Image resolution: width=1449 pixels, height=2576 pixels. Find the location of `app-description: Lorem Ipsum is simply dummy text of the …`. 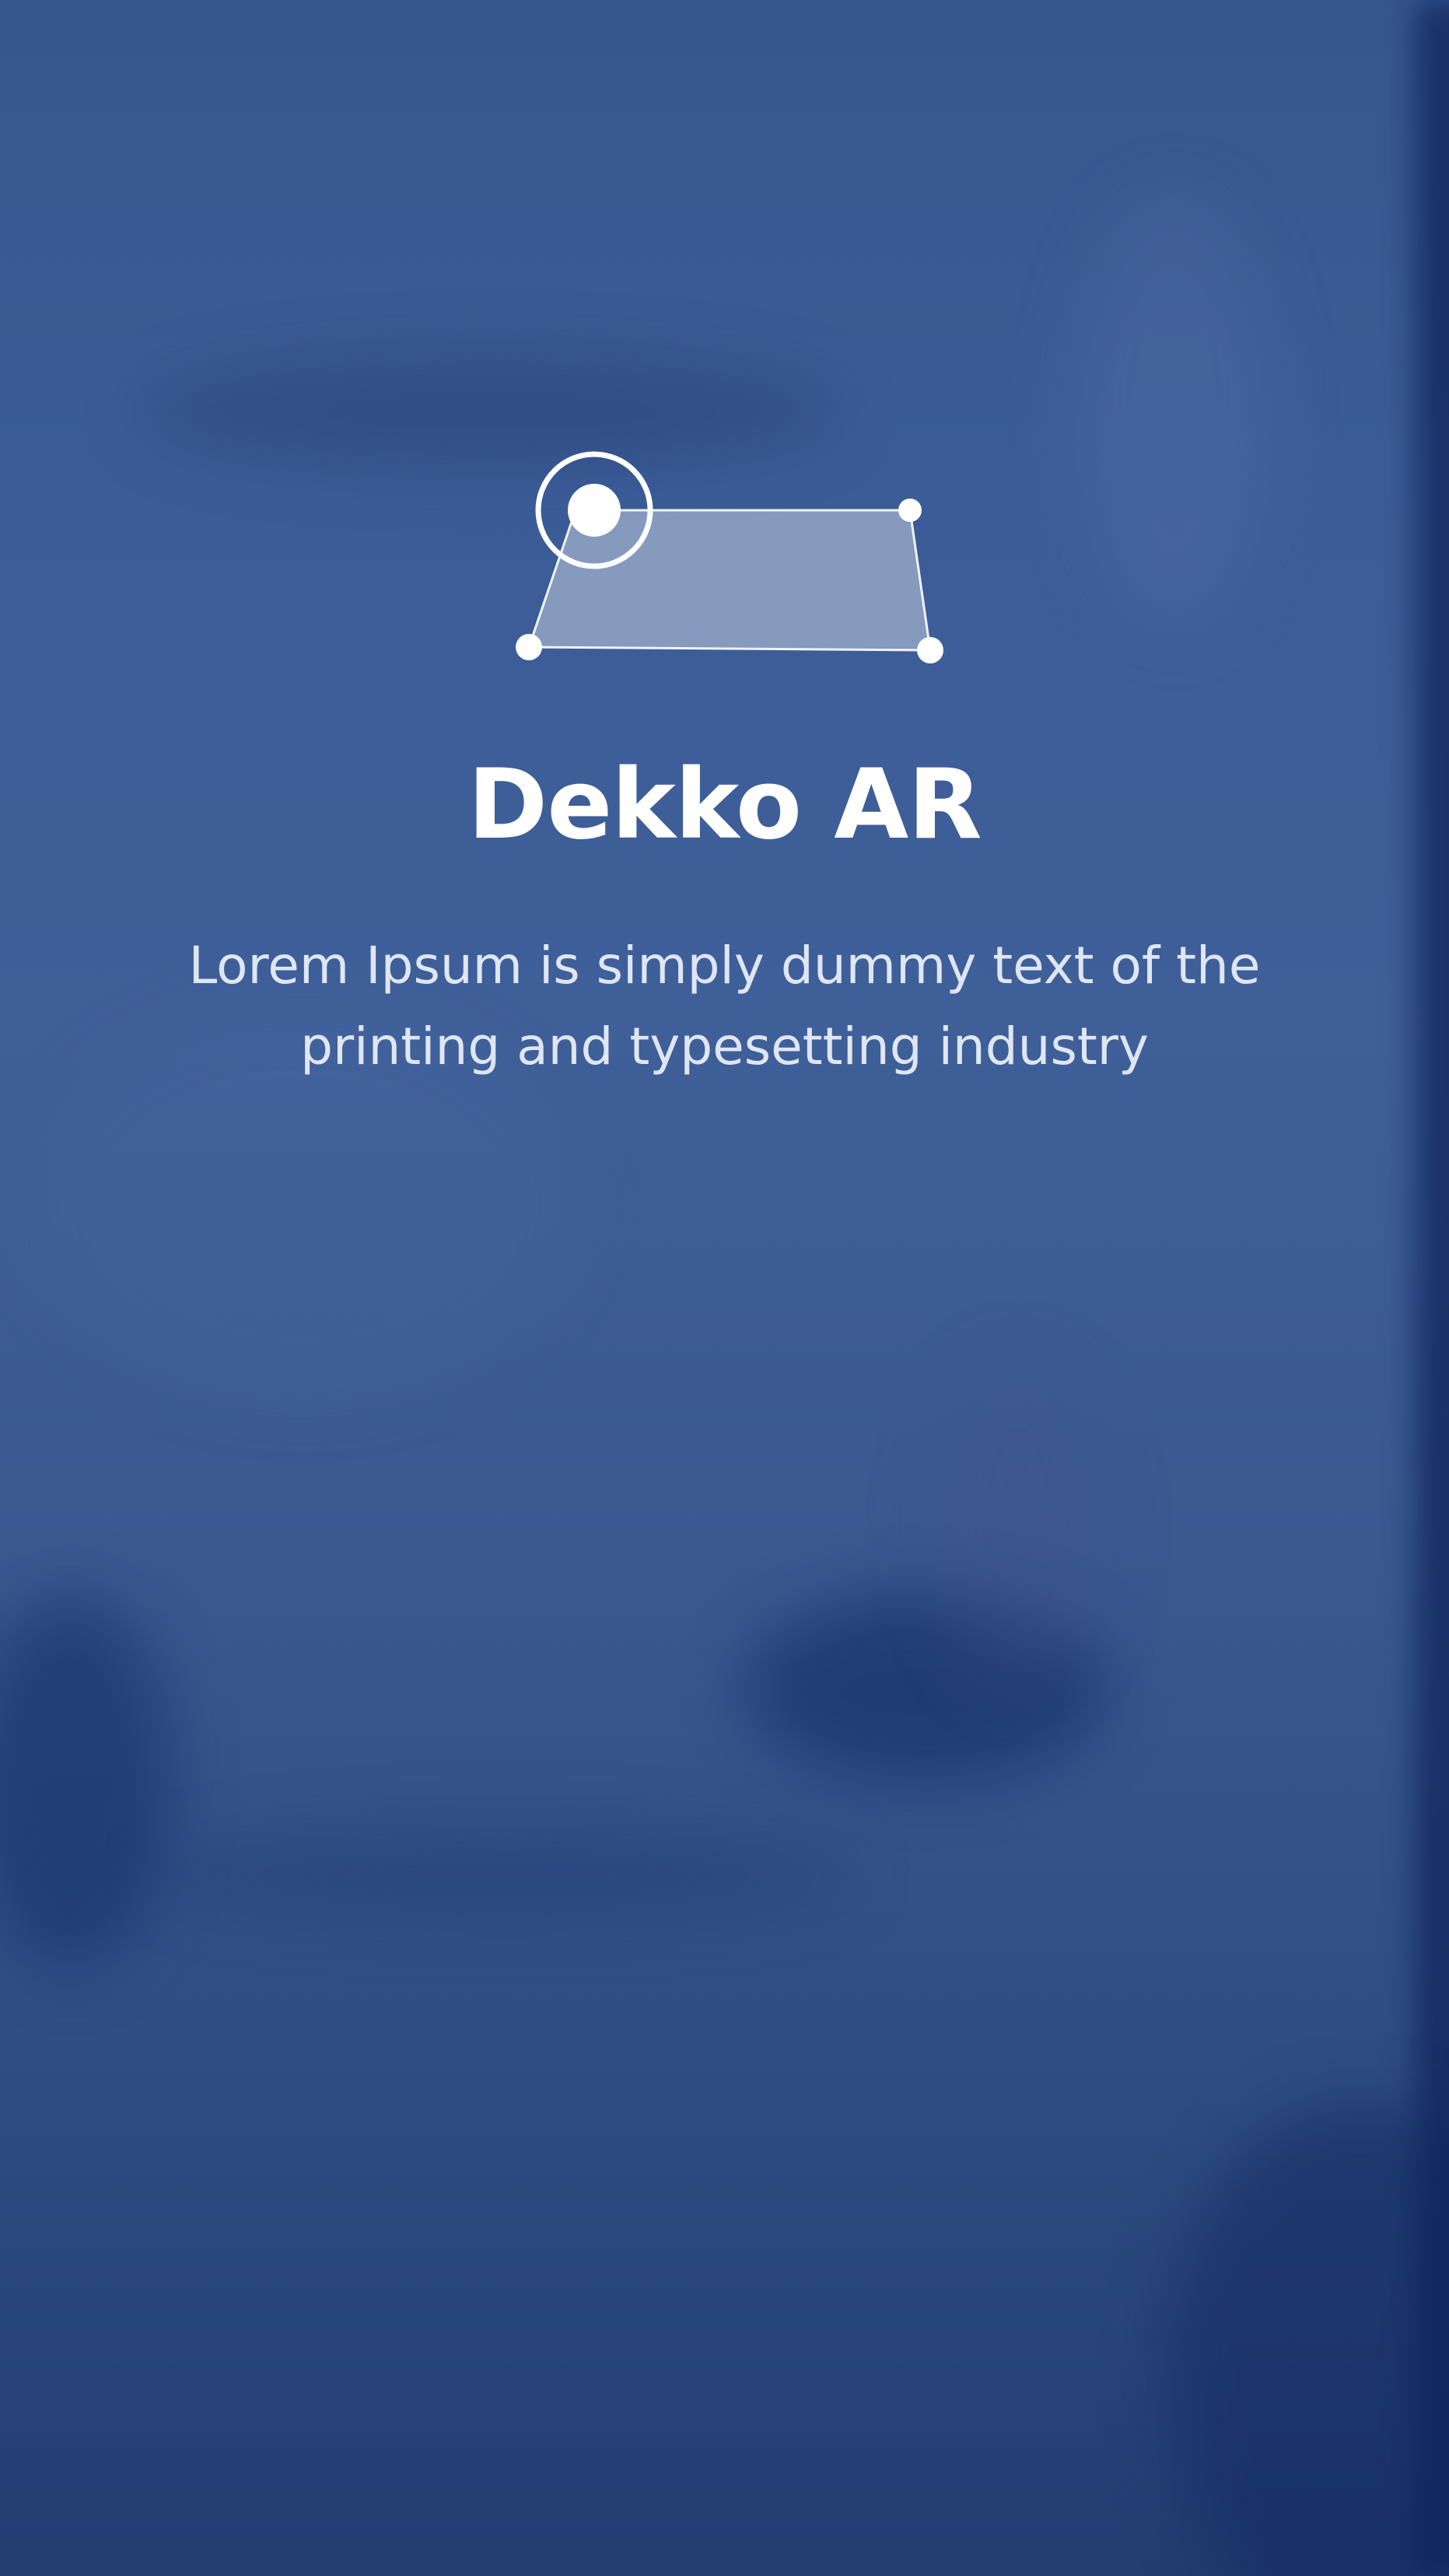

app-description: Lorem Ipsum is simply dummy text of the … is located at coordinates (725, 1006).